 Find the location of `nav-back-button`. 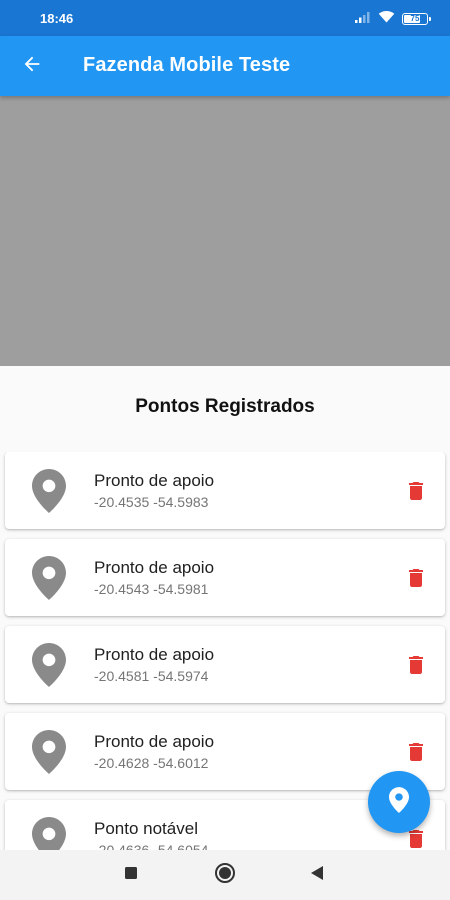

nav-back-button is located at coordinates (317, 875).